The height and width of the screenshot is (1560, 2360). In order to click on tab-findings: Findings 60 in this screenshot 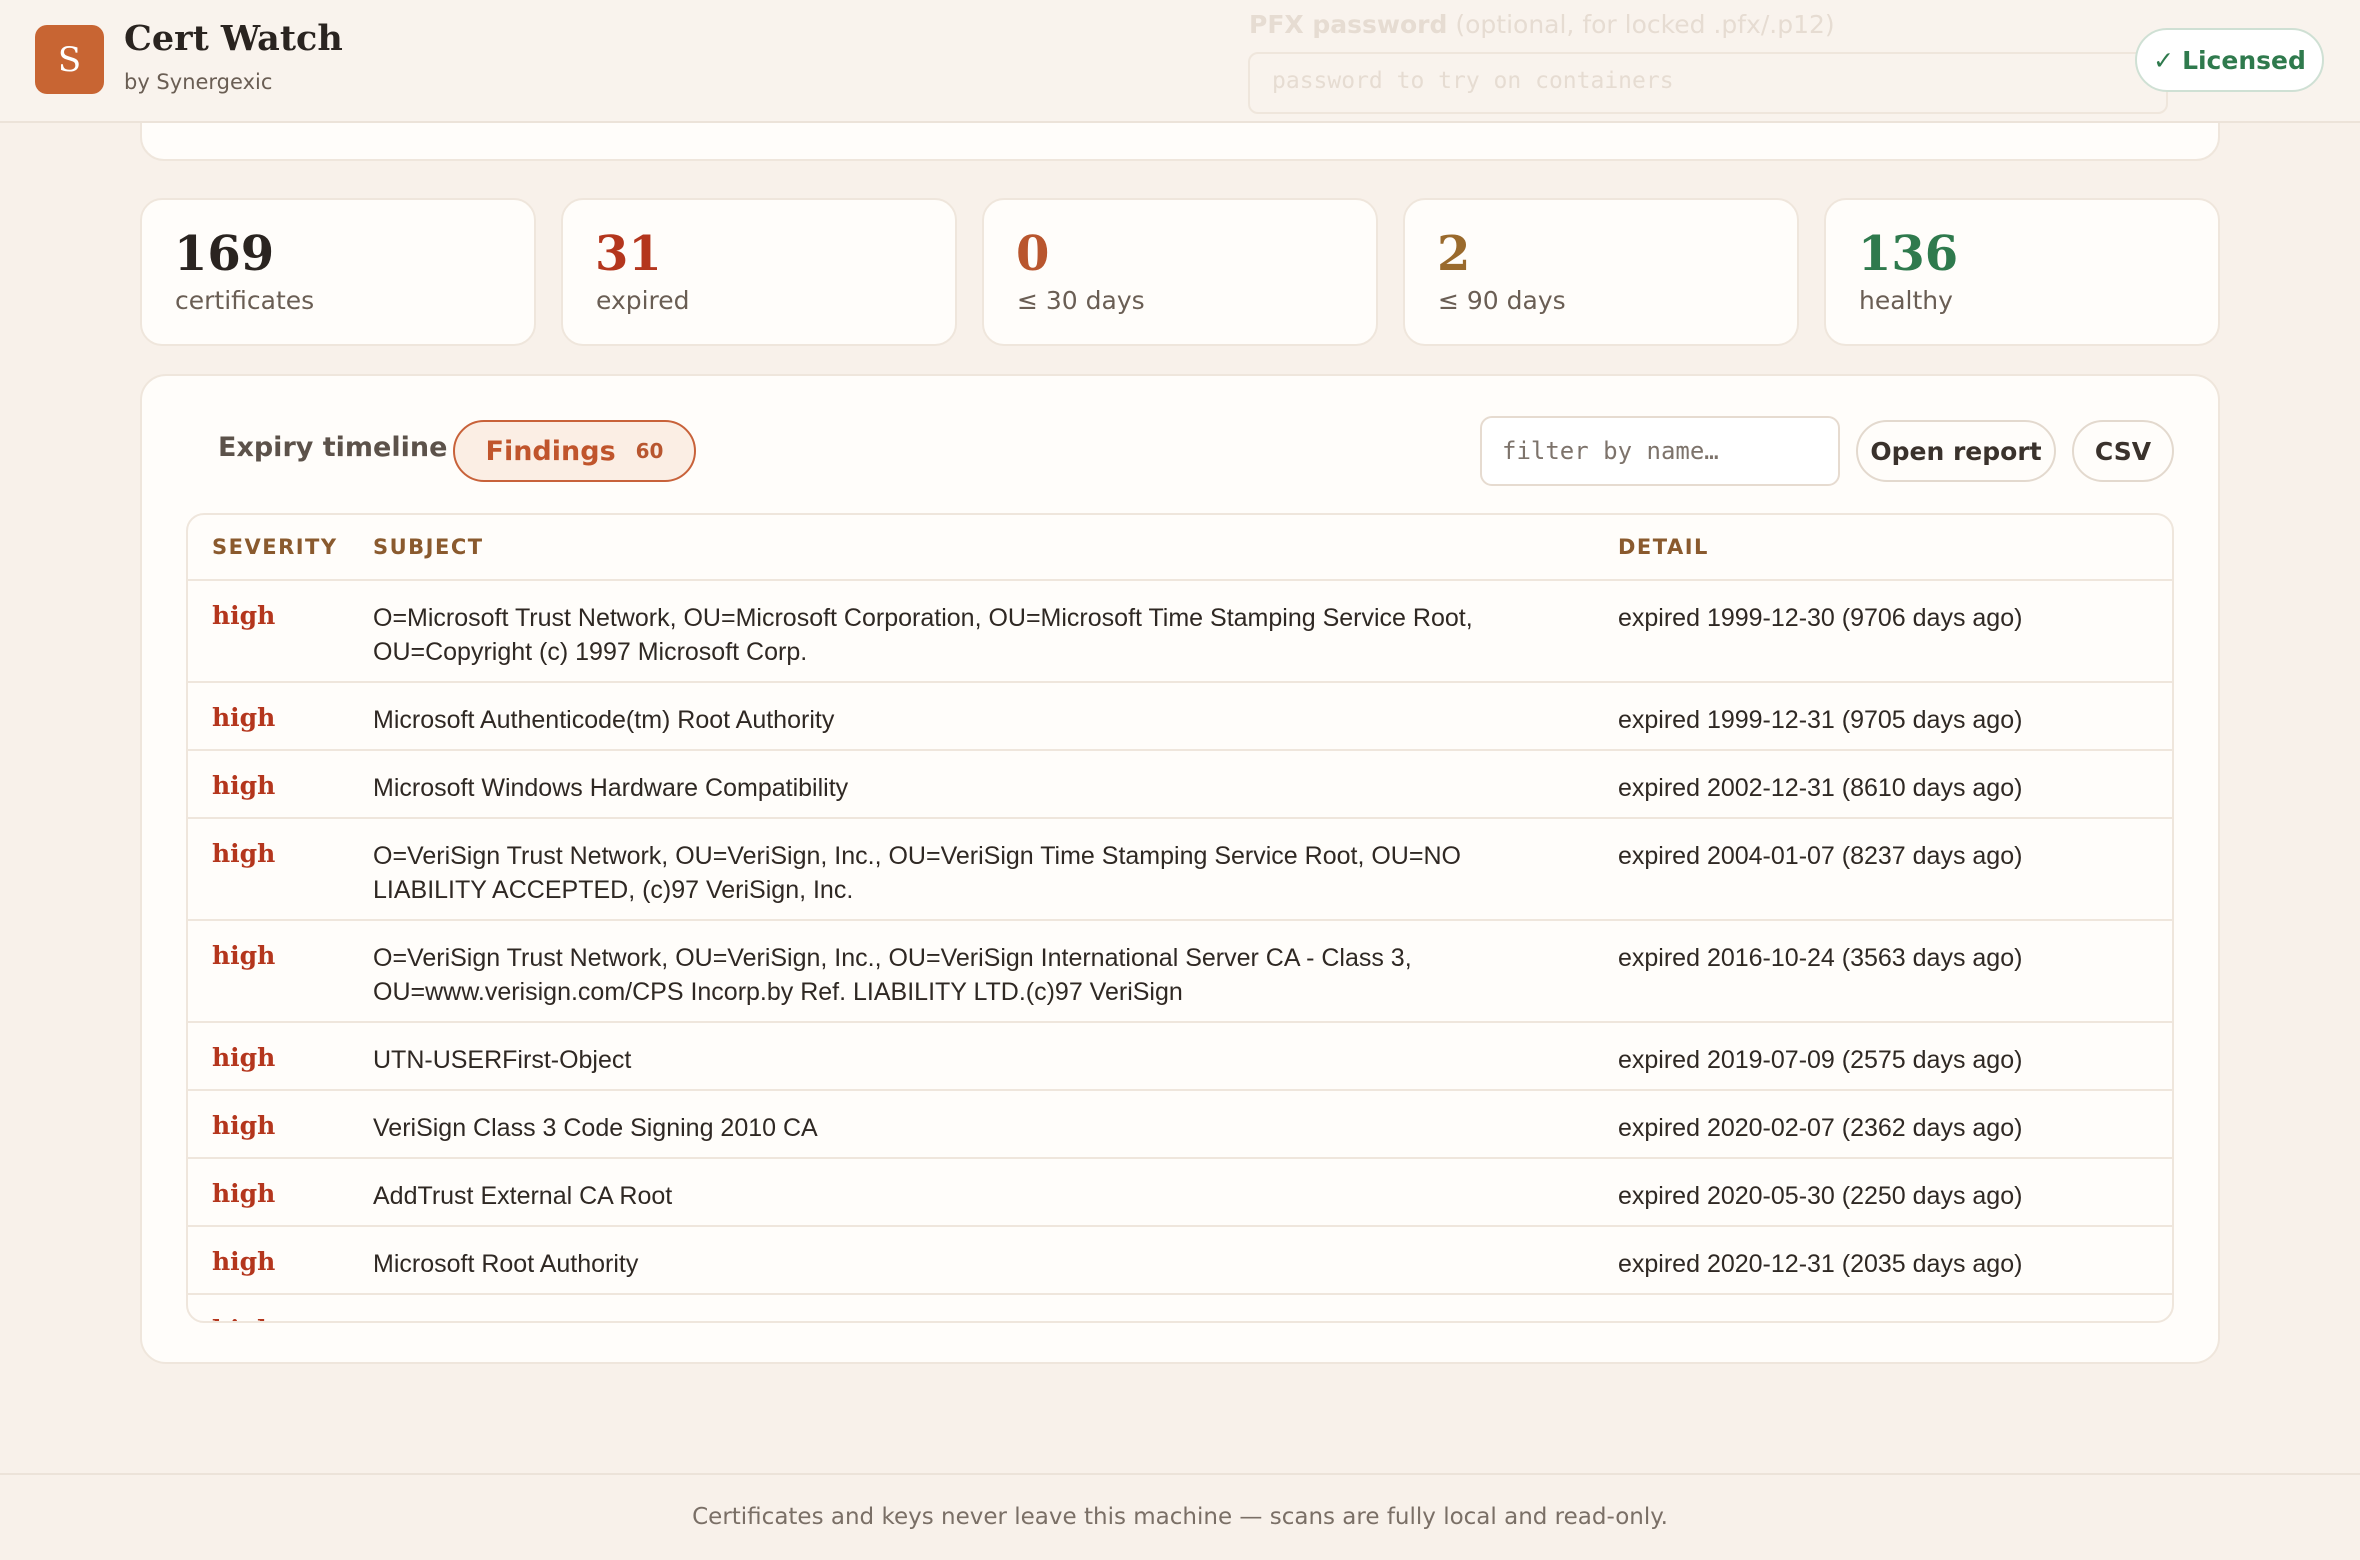, I will do `click(574, 451)`.